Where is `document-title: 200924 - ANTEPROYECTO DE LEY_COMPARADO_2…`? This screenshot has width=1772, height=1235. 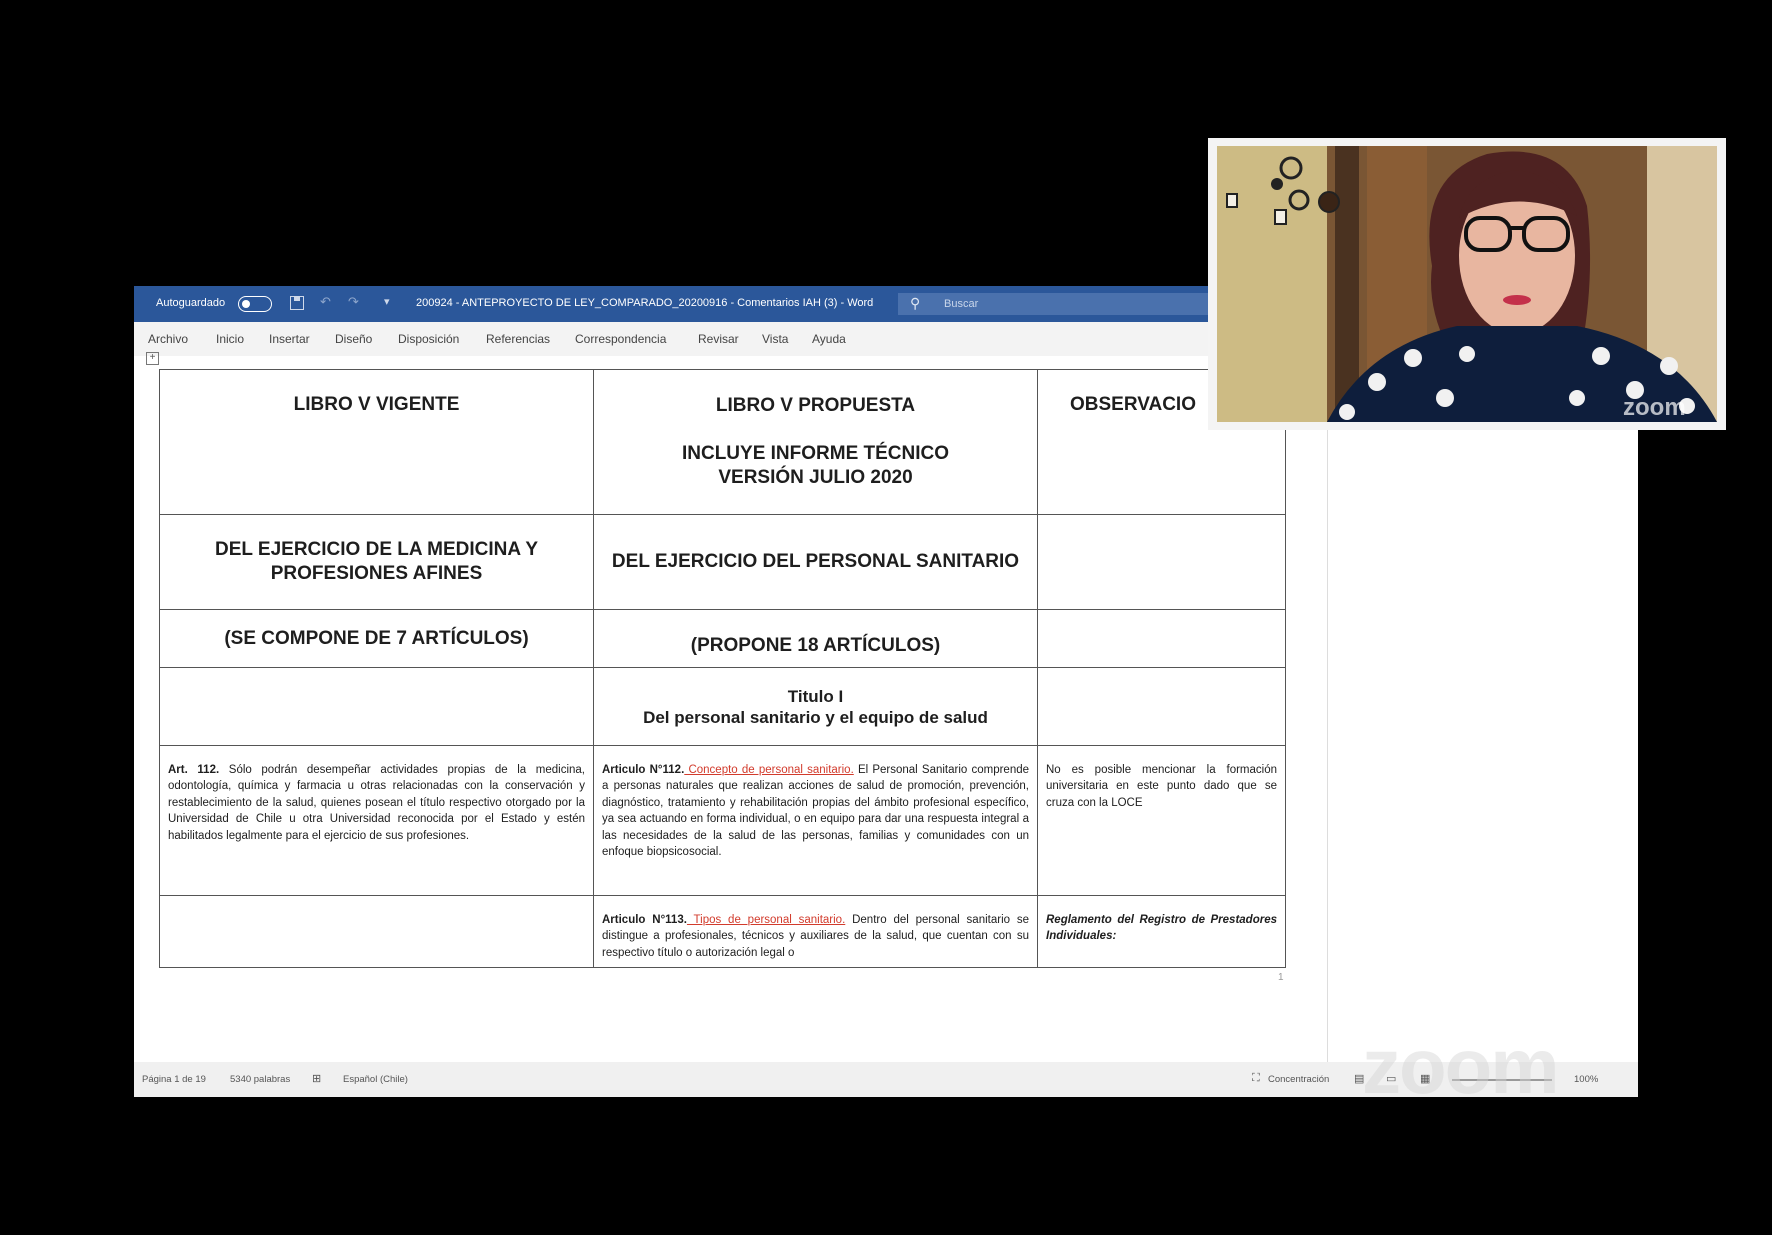 document-title: 200924 - ANTEPROYECTO DE LEY_COMPARADO_2… is located at coordinates (645, 303).